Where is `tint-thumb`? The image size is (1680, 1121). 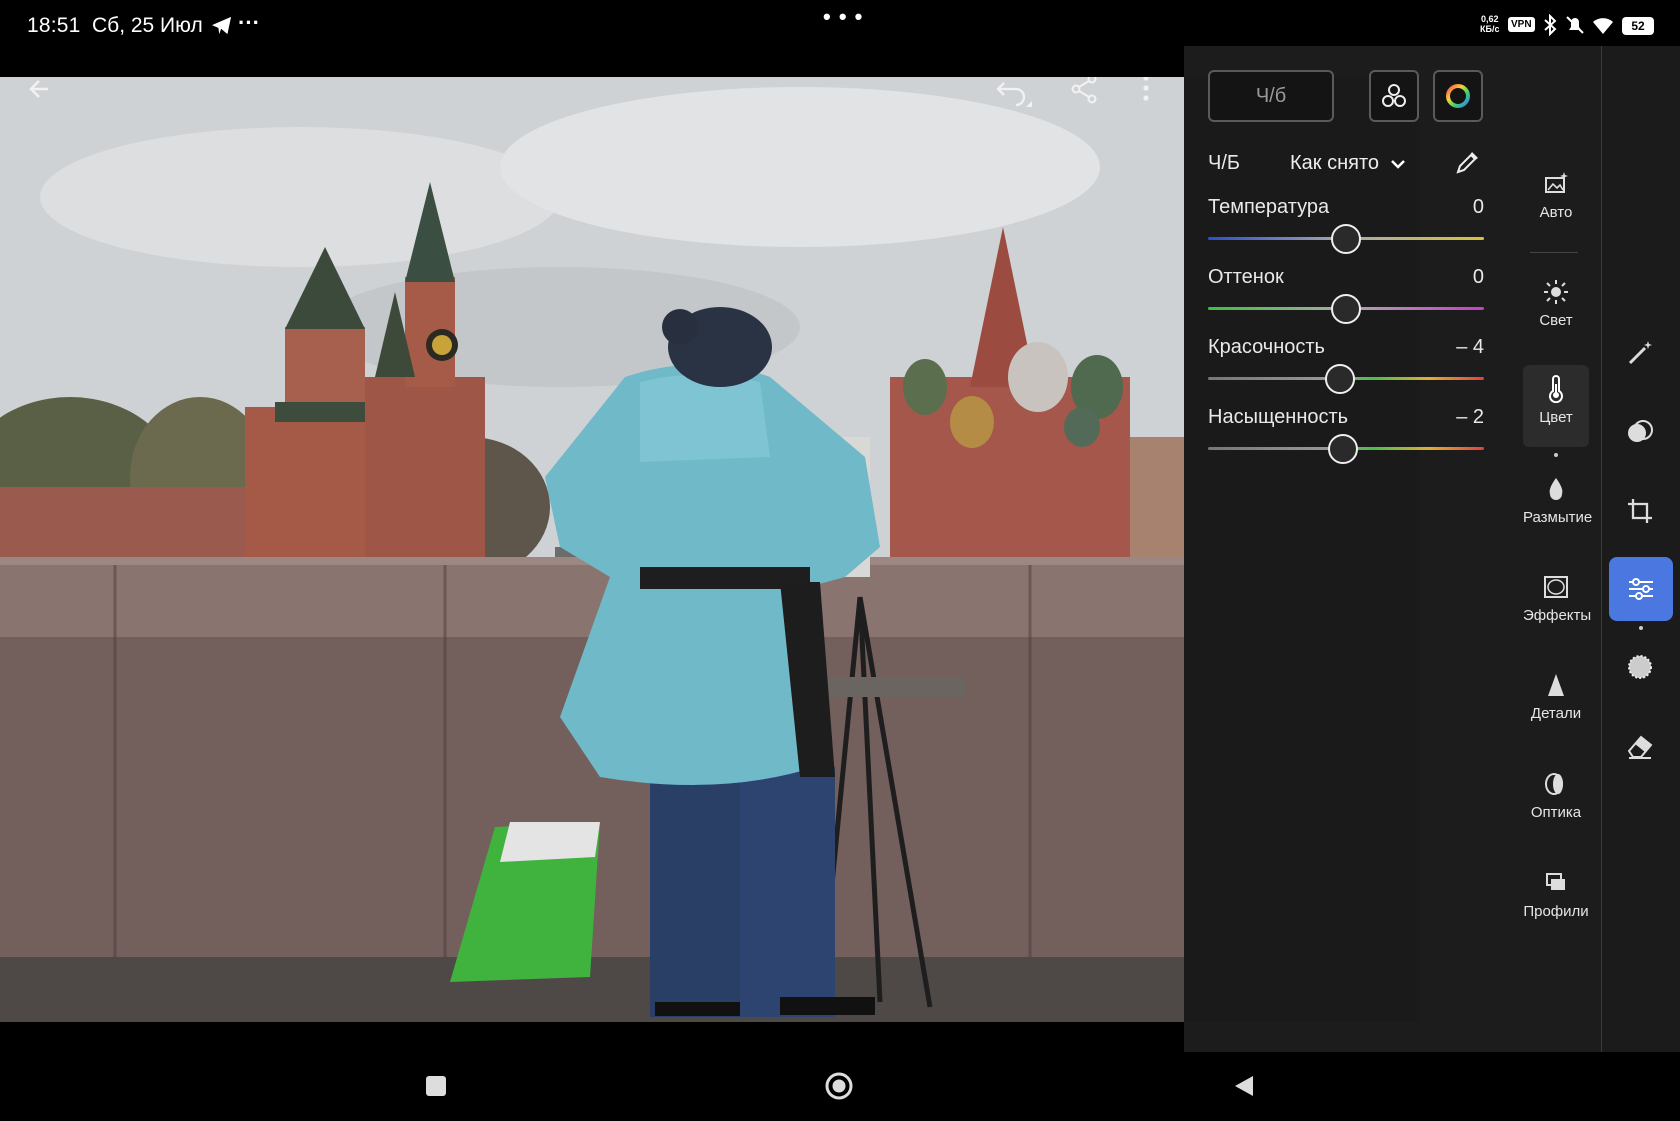 tint-thumb is located at coordinates (1346, 309).